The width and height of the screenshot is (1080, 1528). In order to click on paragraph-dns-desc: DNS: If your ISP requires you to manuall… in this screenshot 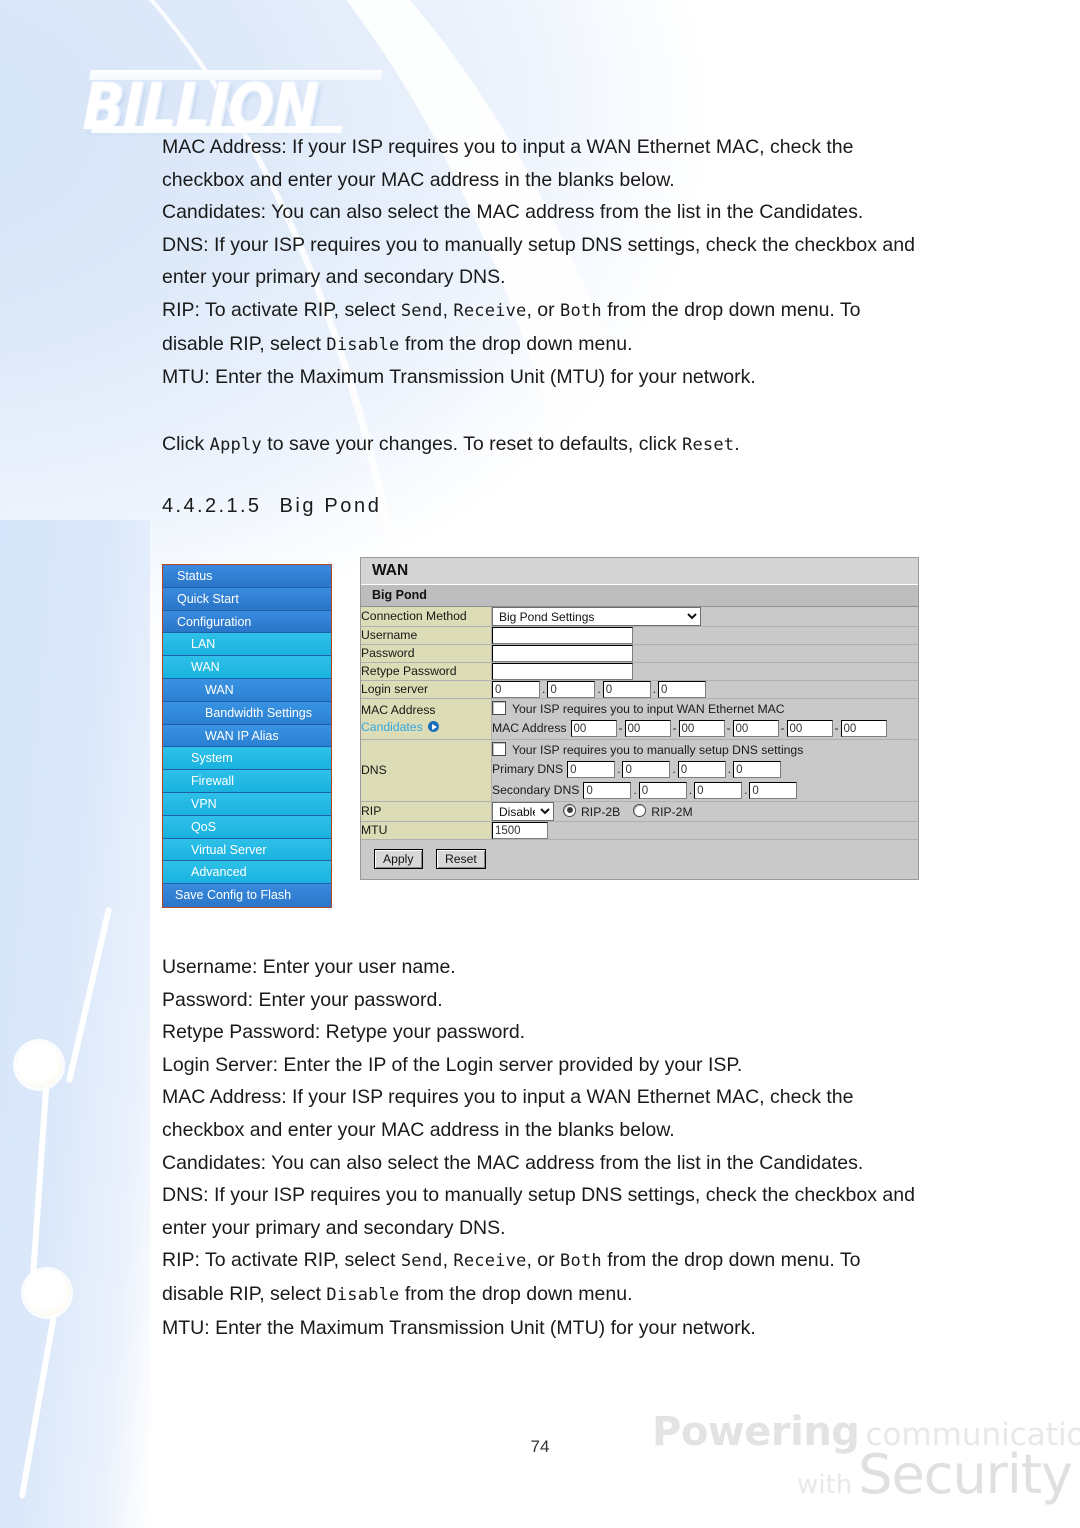, I will do `click(538, 1211)`.